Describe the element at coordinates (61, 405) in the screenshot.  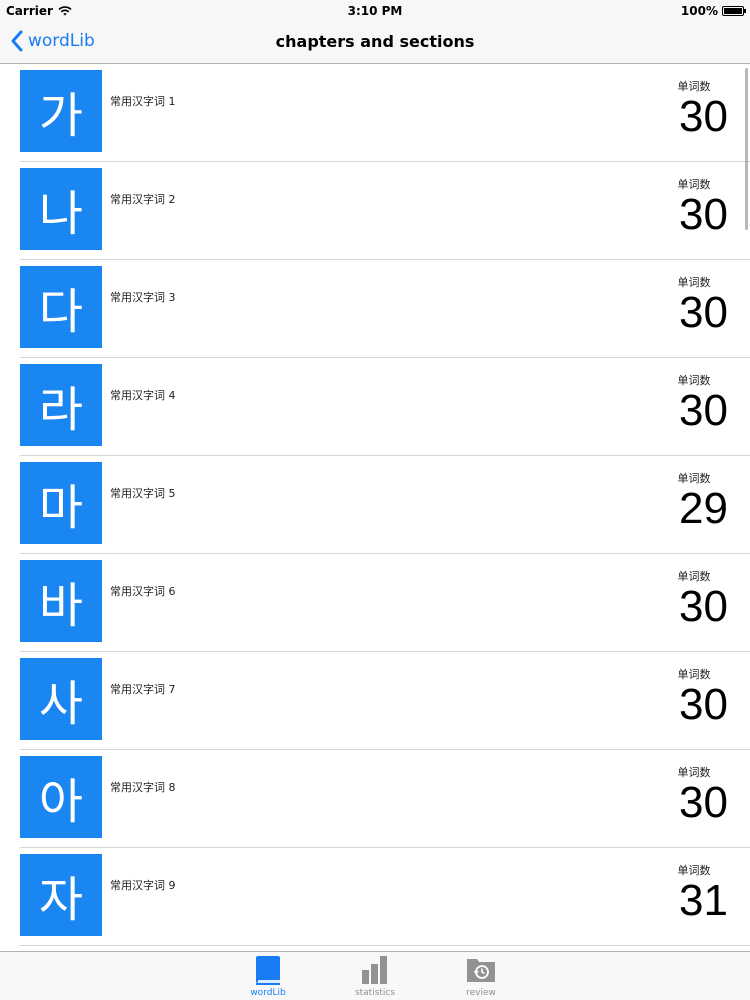
I see `chapter-letter-thumb: 라` at that location.